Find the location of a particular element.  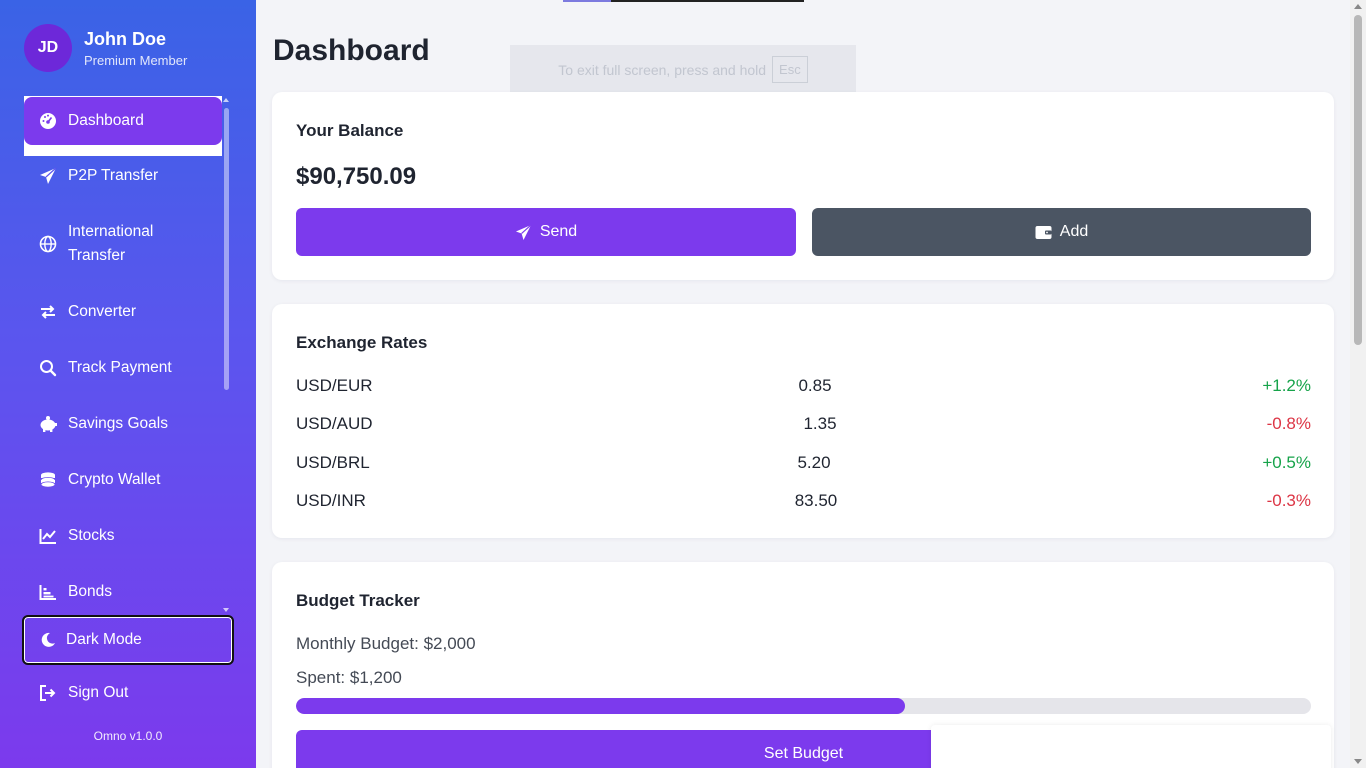

sidebar-item-label: Track Payment is located at coordinates (120, 367).